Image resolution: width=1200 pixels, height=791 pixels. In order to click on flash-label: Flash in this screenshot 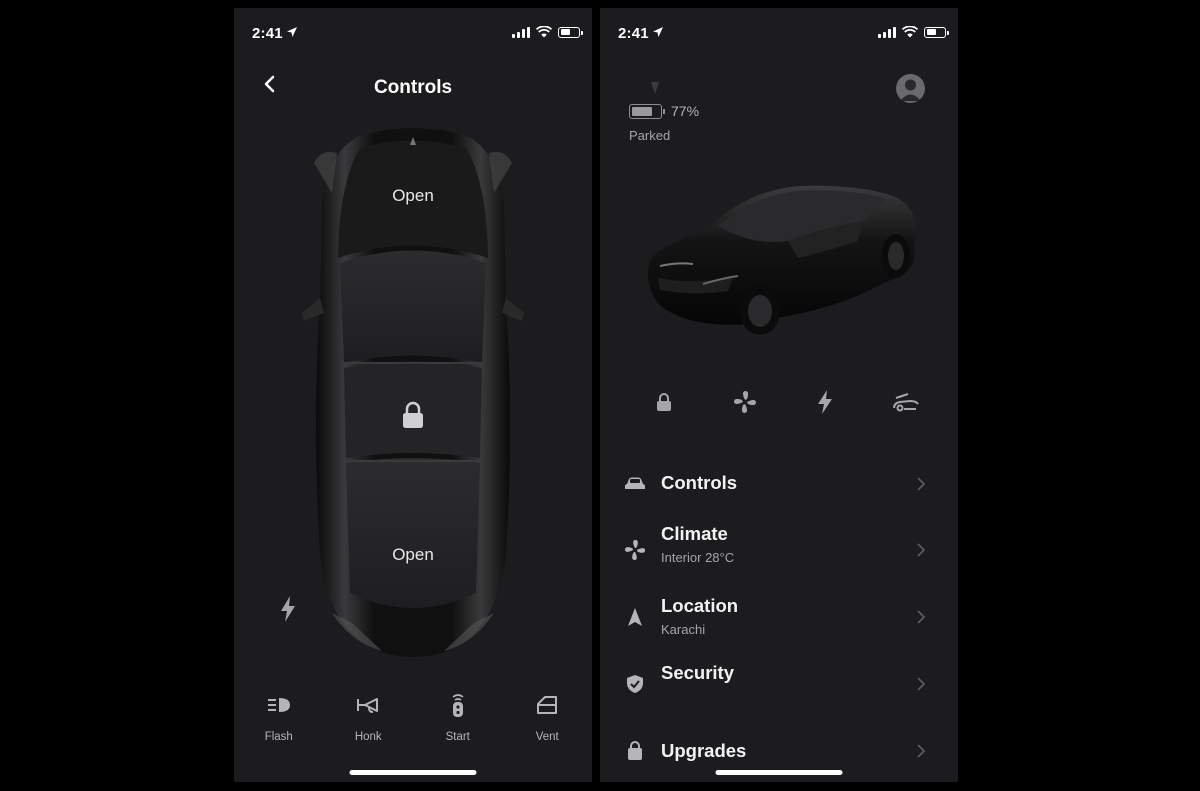, I will do `click(278, 737)`.